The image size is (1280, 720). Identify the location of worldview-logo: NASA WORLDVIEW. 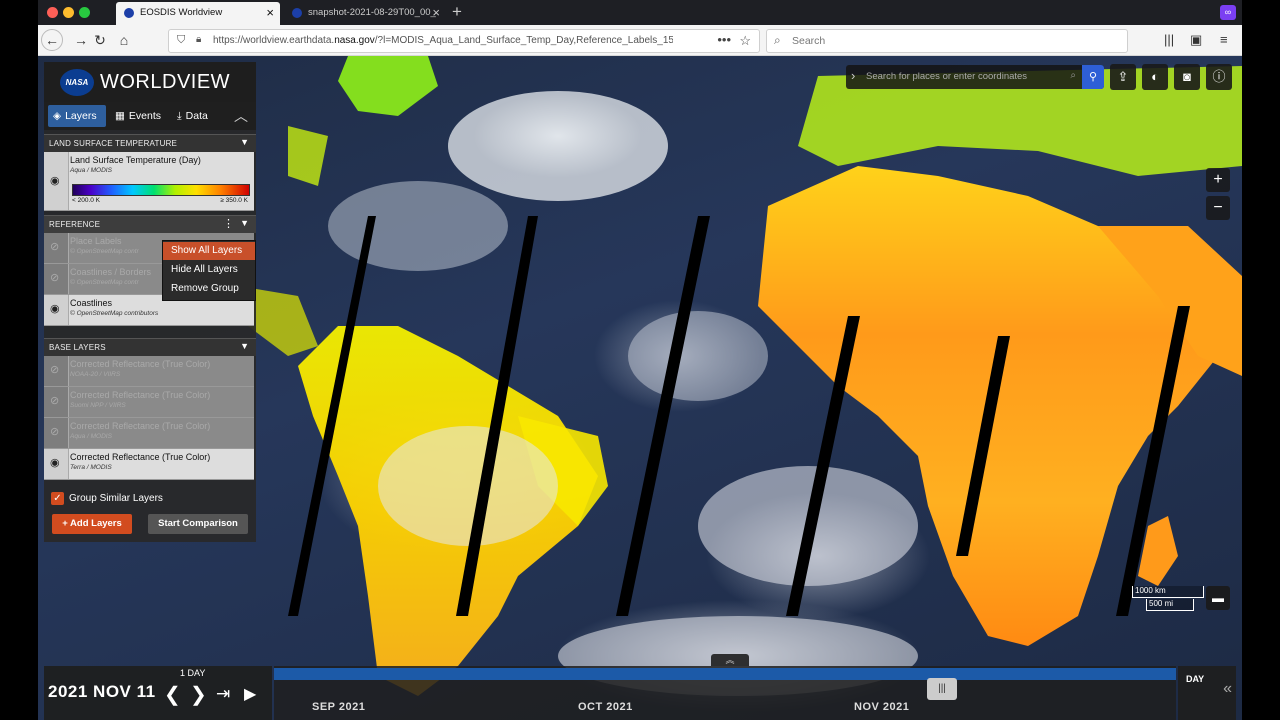
(150, 82).